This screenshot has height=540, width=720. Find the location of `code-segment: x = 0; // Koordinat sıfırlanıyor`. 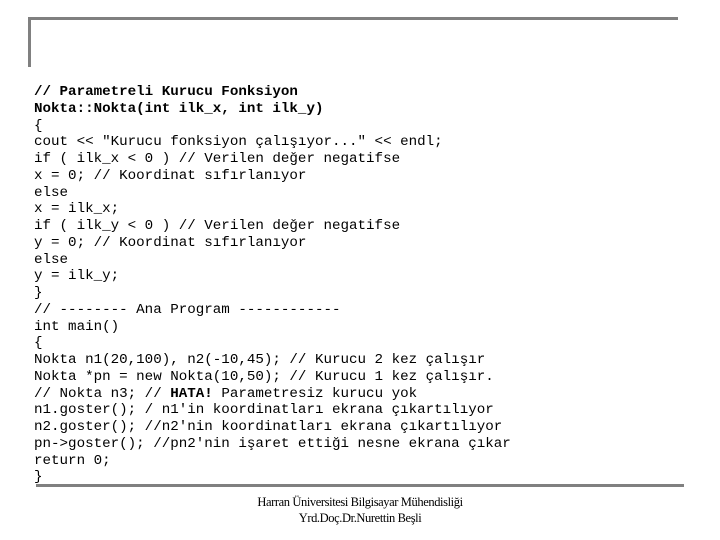

code-segment: x = 0; // Koordinat sıfırlanıyor is located at coordinates (170, 175).